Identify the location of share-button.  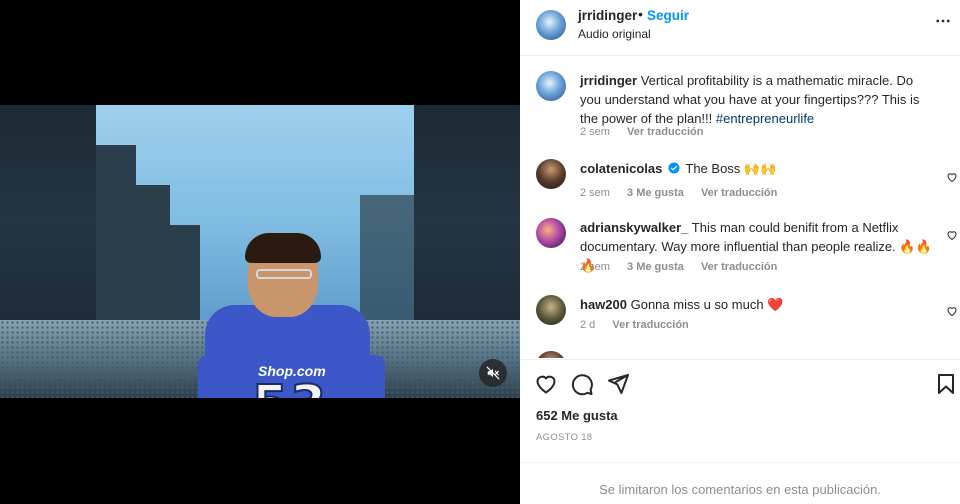
(618, 385).